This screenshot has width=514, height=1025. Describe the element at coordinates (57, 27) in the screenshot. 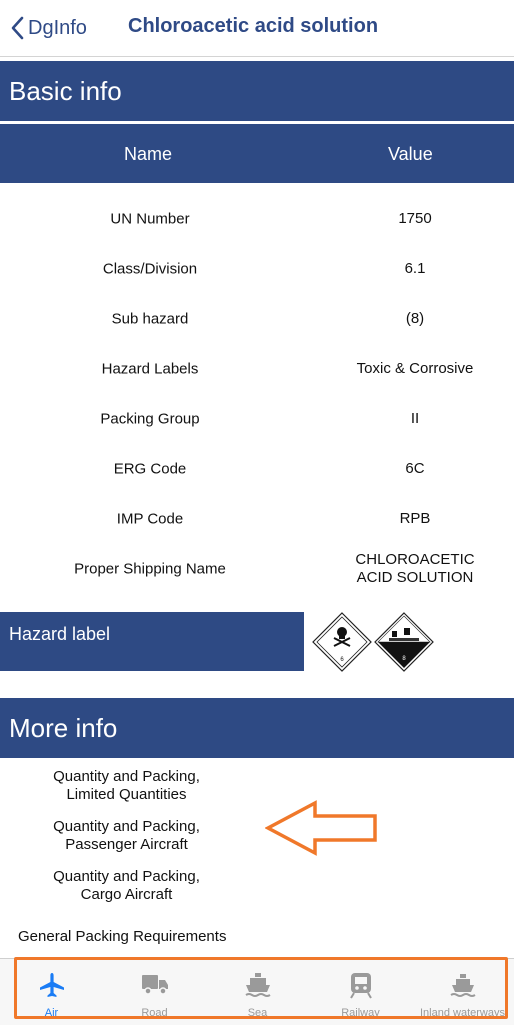

I see `back-label: DgInfo` at that location.